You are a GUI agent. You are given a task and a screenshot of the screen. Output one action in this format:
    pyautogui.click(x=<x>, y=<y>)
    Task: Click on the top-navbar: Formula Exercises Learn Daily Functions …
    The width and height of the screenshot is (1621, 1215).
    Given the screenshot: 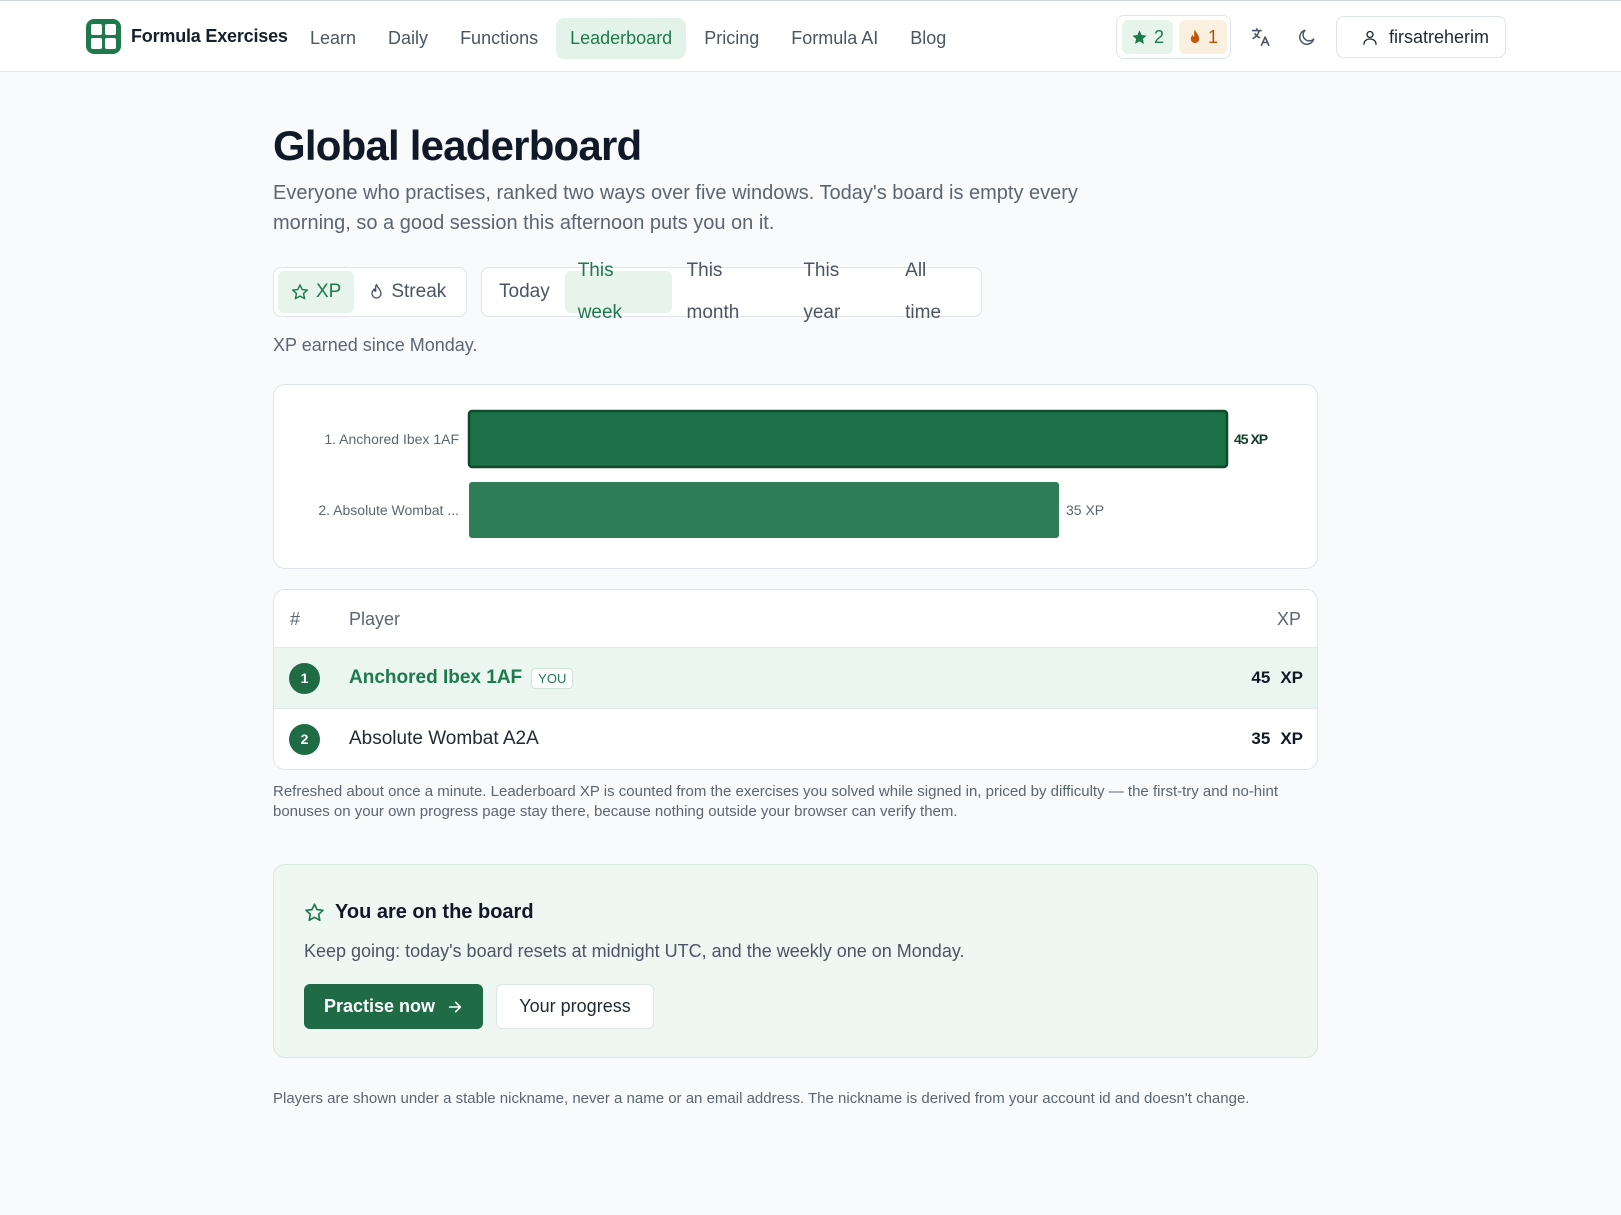 What is the action you would take?
    pyautogui.click(x=810, y=36)
    